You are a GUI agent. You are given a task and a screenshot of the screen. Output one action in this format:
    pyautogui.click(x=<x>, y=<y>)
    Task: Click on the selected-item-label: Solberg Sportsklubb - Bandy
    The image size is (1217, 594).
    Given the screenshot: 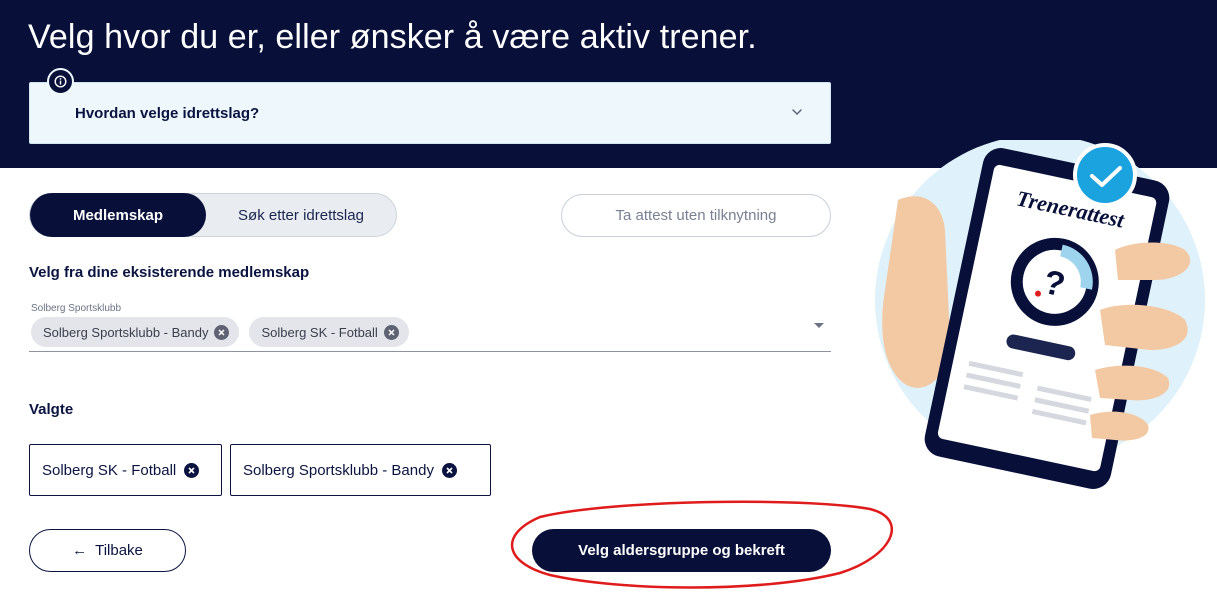 What is the action you would take?
    pyautogui.click(x=338, y=470)
    